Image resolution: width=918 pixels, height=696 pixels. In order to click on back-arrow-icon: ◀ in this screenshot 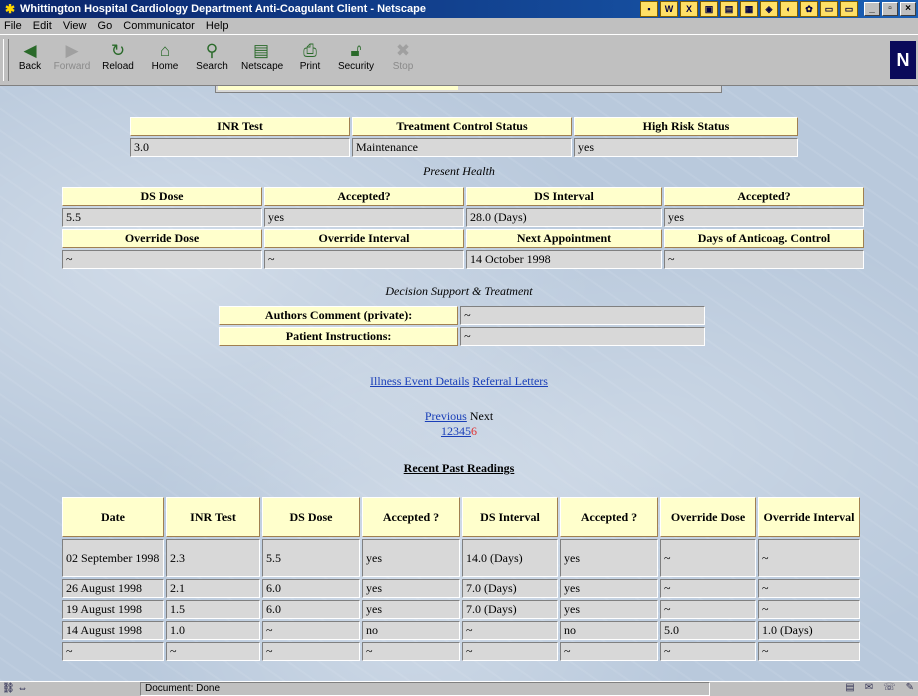, I will do `click(30, 50)`.